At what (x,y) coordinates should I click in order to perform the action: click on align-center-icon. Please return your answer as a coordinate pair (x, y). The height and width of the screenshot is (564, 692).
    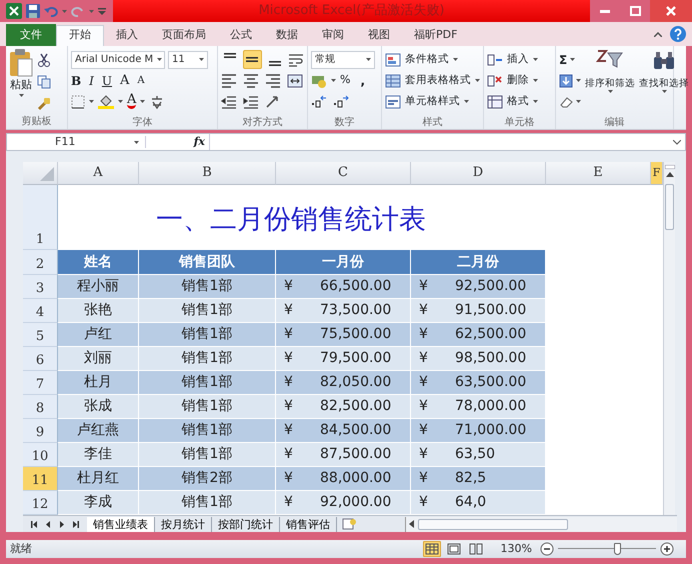
    Looking at the image, I should click on (251, 80).